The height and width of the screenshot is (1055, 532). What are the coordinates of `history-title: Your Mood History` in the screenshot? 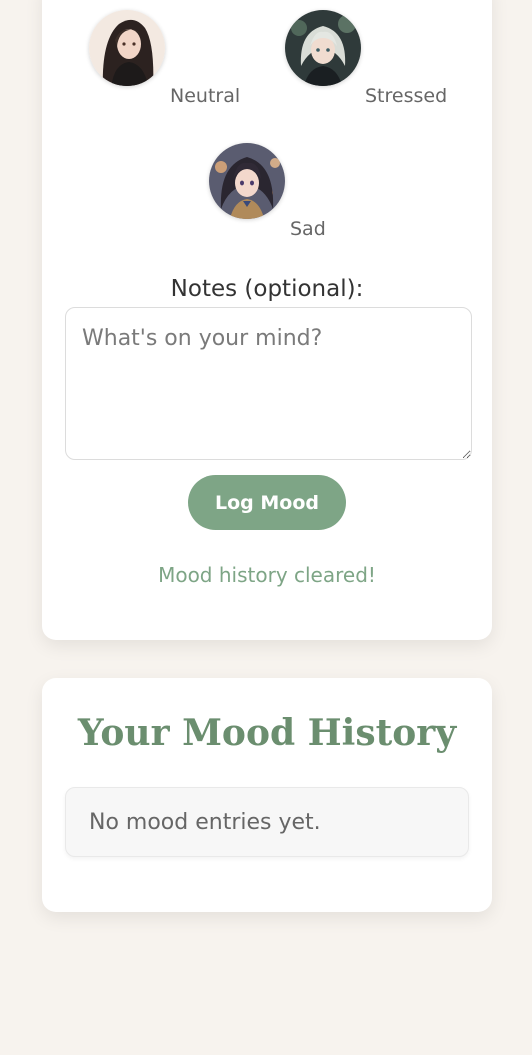 It's located at (267, 733).